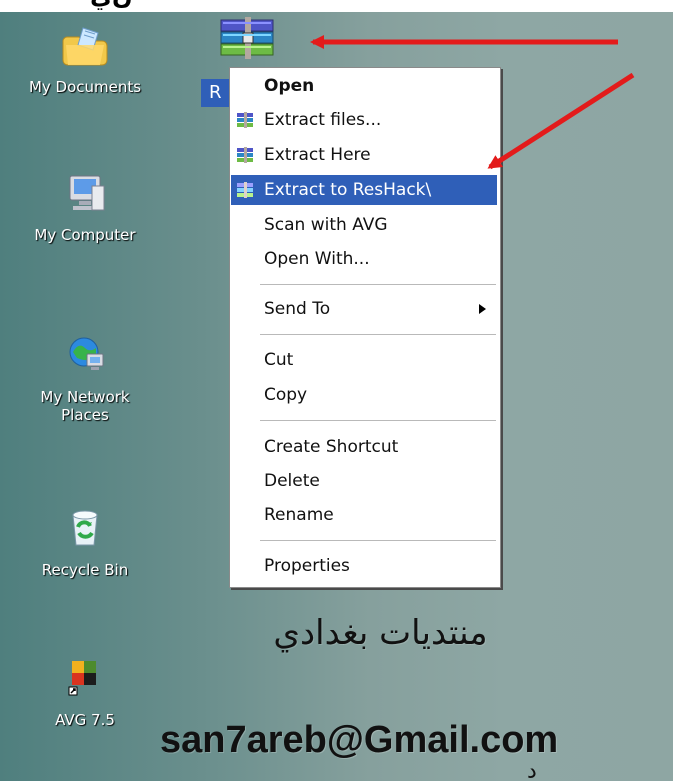 The image size is (673, 781). I want to click on email-caption: san7areb@Gmail.com, so click(359, 740).